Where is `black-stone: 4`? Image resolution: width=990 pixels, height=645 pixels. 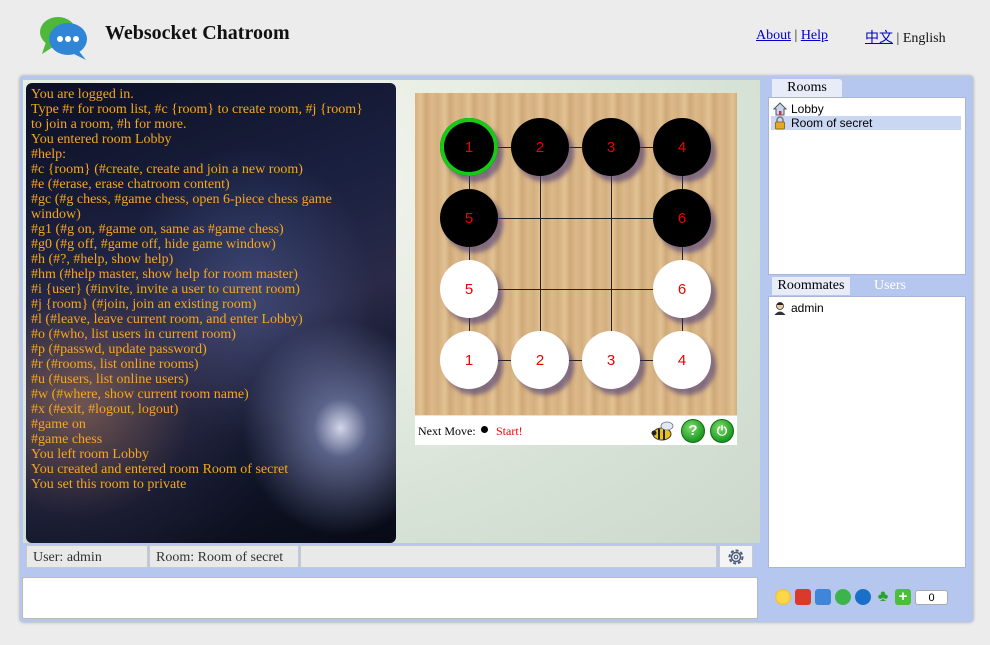 black-stone: 4 is located at coordinates (682, 147).